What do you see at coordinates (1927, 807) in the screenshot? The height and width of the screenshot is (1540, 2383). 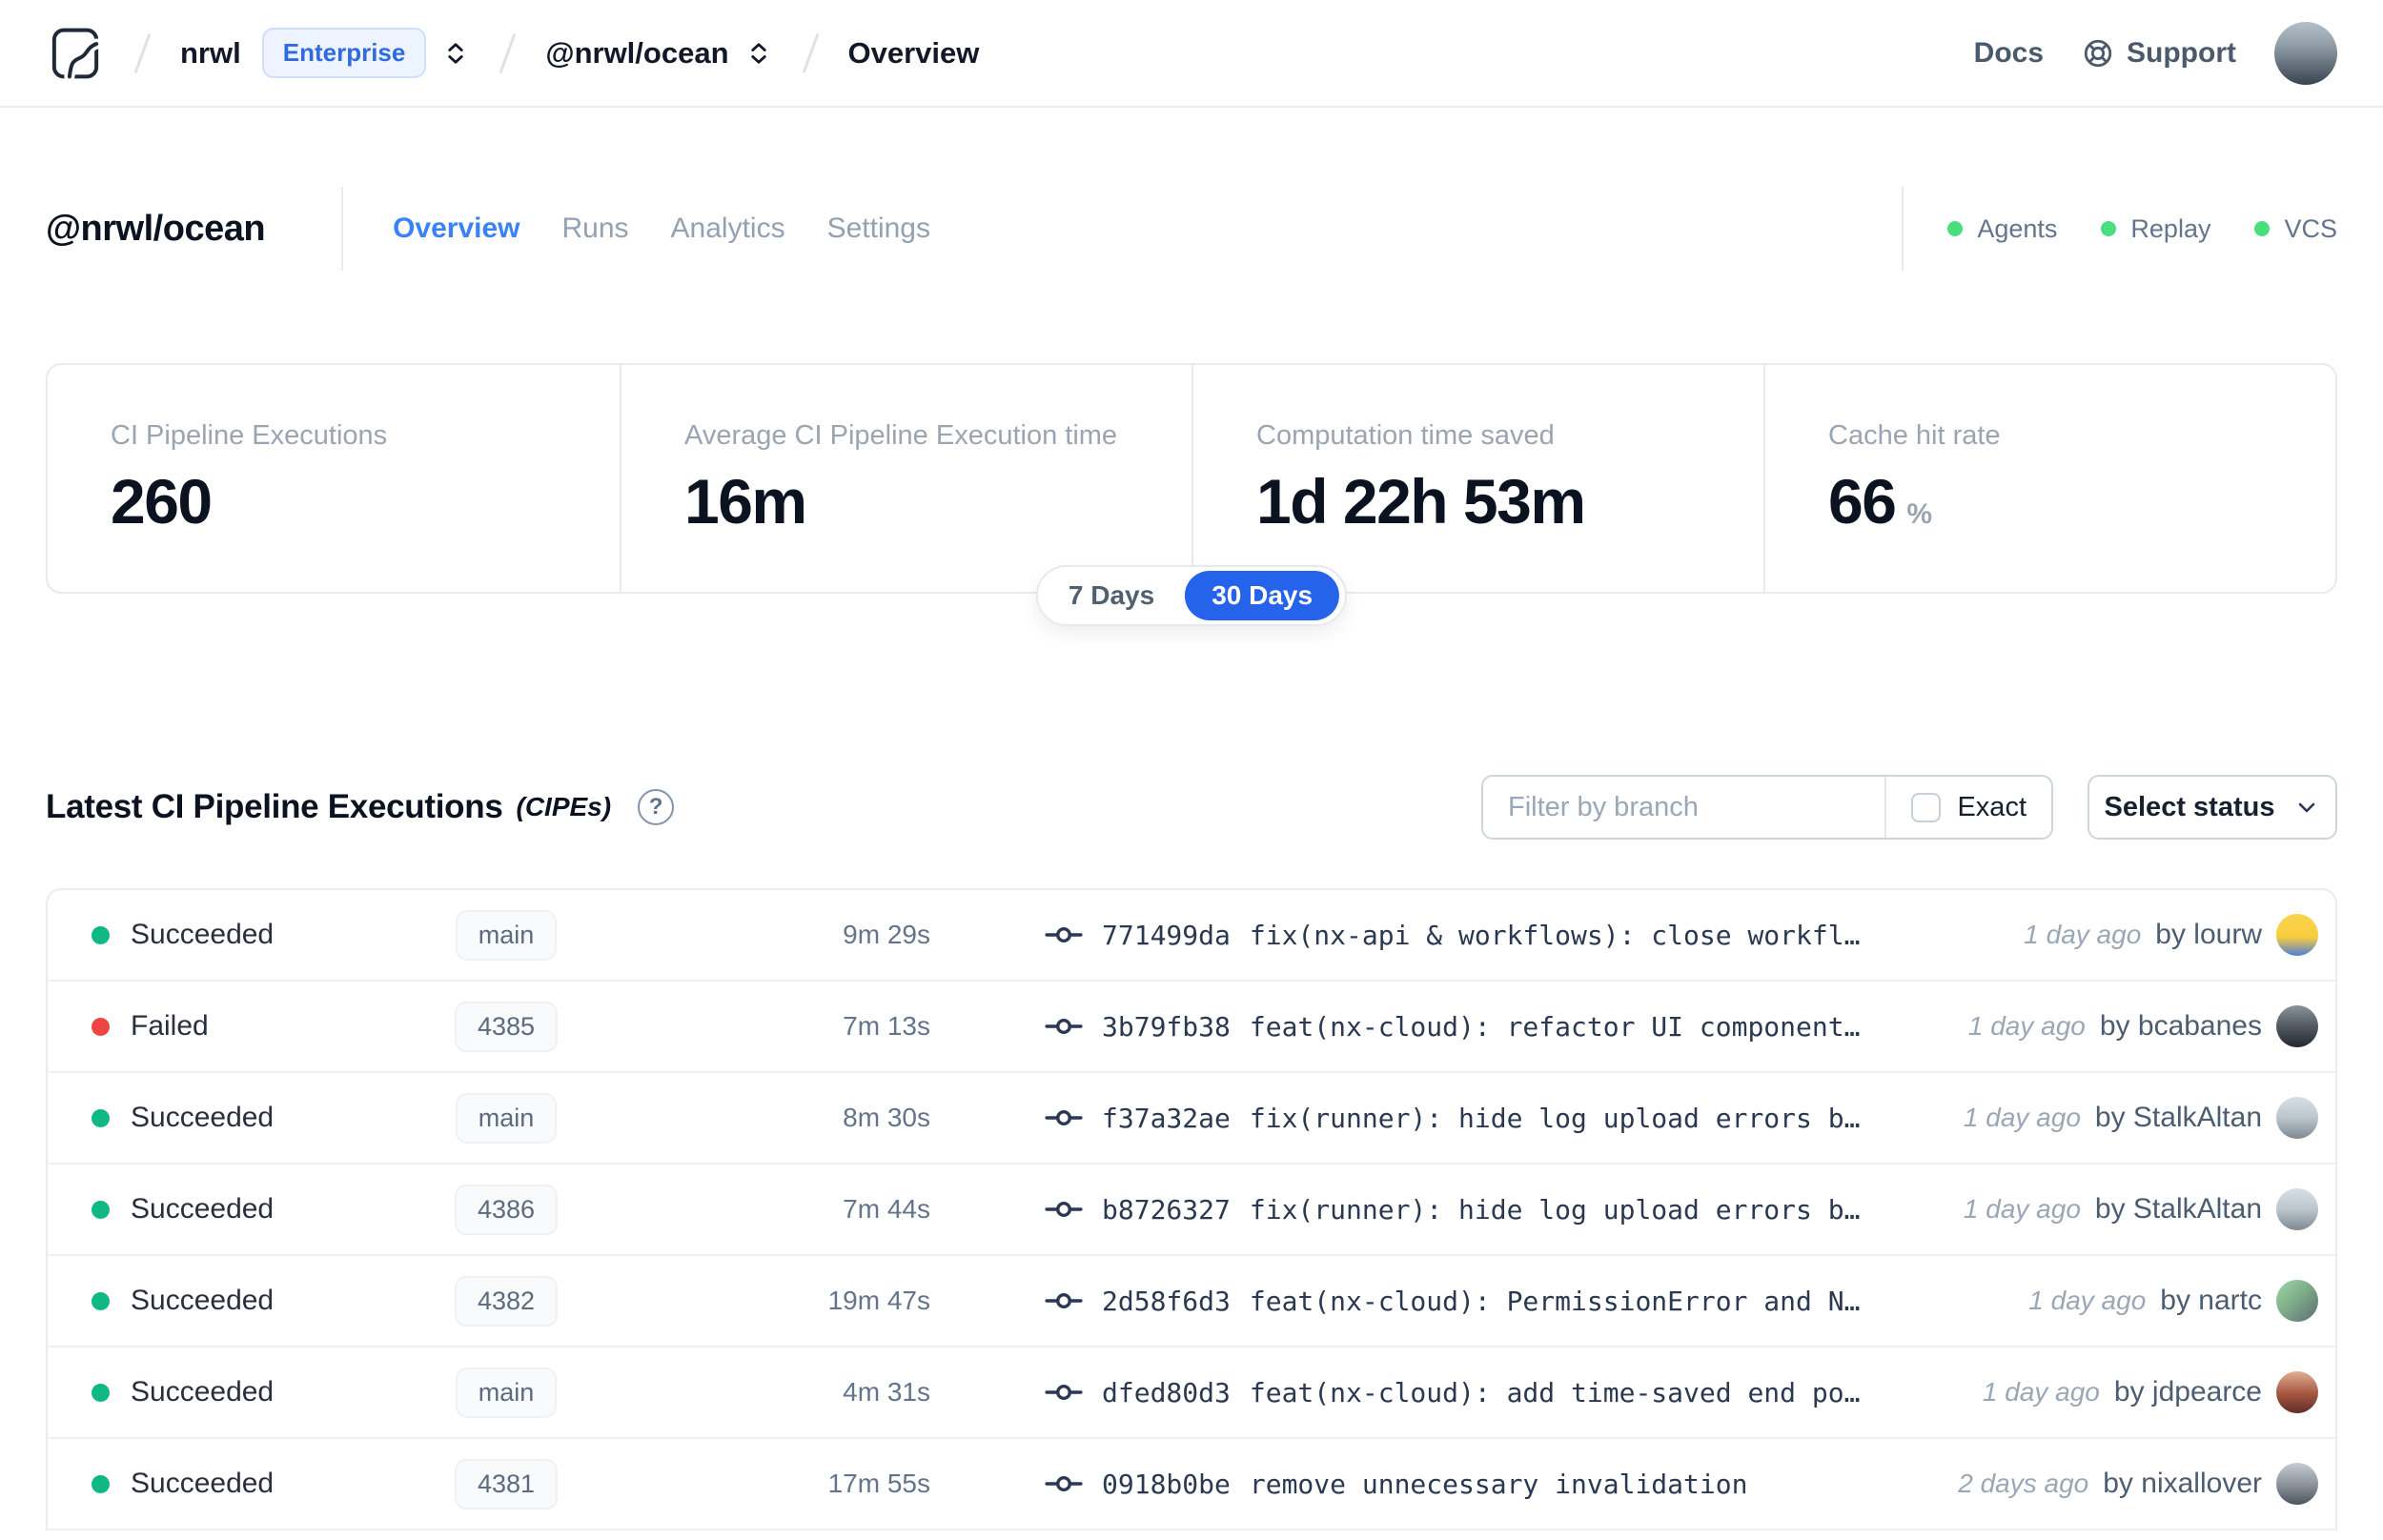 I see `exact-checkbox` at bounding box center [1927, 807].